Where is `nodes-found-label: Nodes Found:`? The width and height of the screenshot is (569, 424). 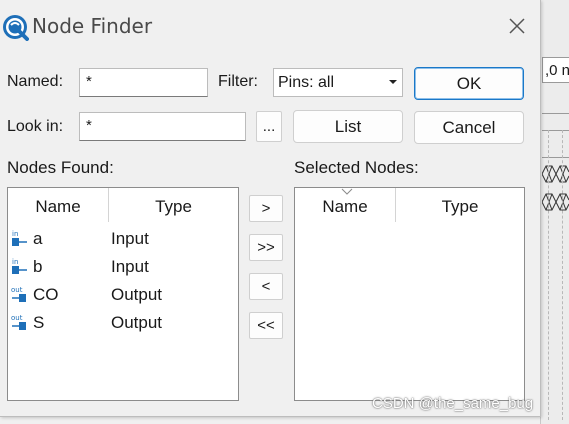
nodes-found-label: Nodes Found: is located at coordinates (60, 167).